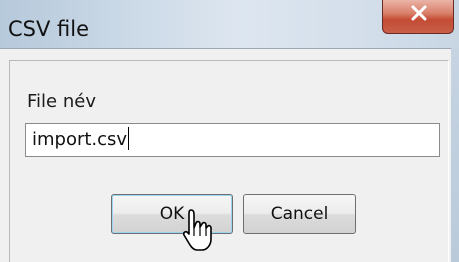 The height and width of the screenshot is (262, 459). Describe the element at coordinates (197, 230) in the screenshot. I see `mouse-pointer-icon` at that location.